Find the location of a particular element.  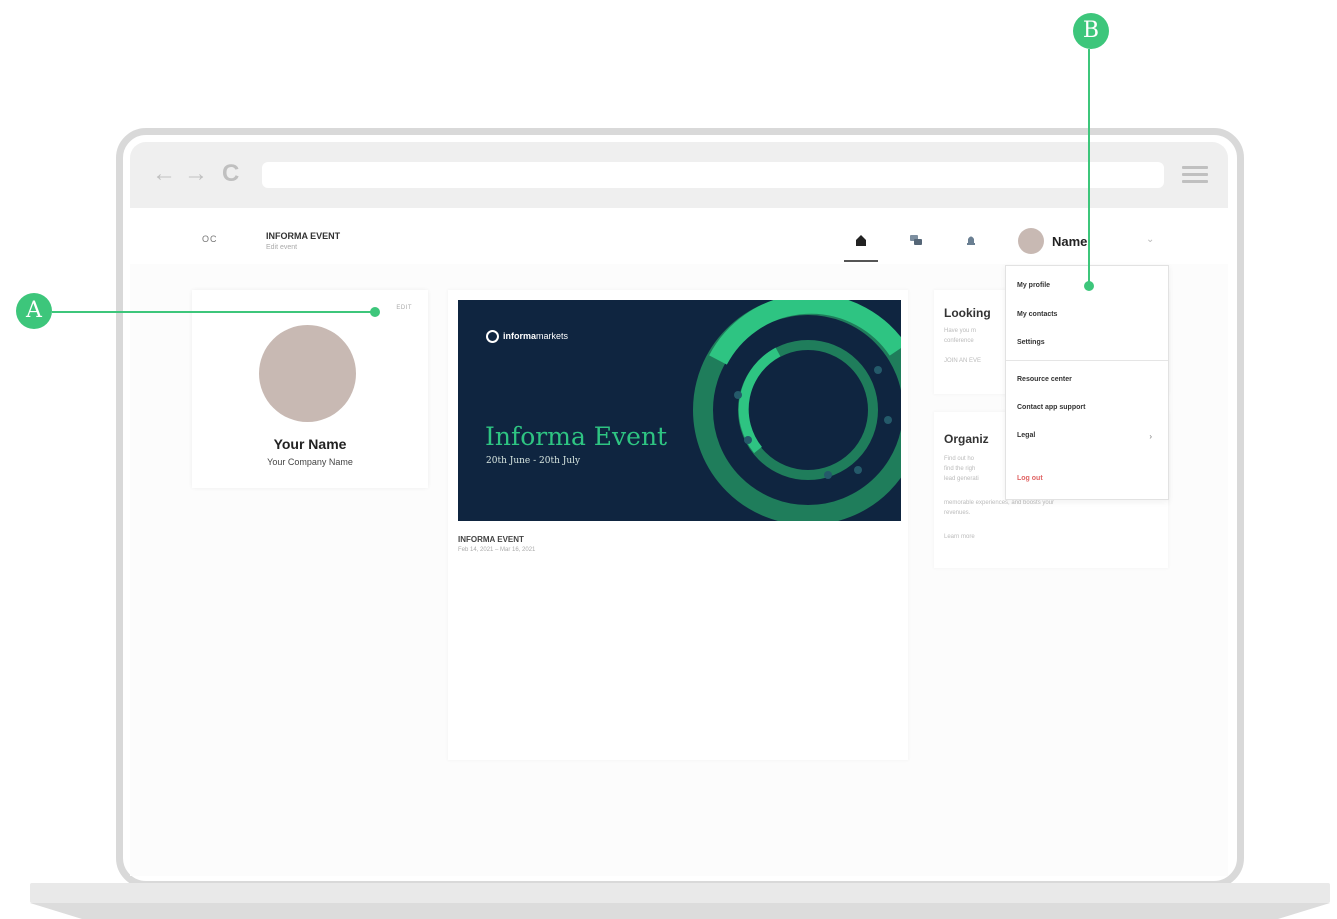

callout-a-dot is located at coordinates (375, 312).